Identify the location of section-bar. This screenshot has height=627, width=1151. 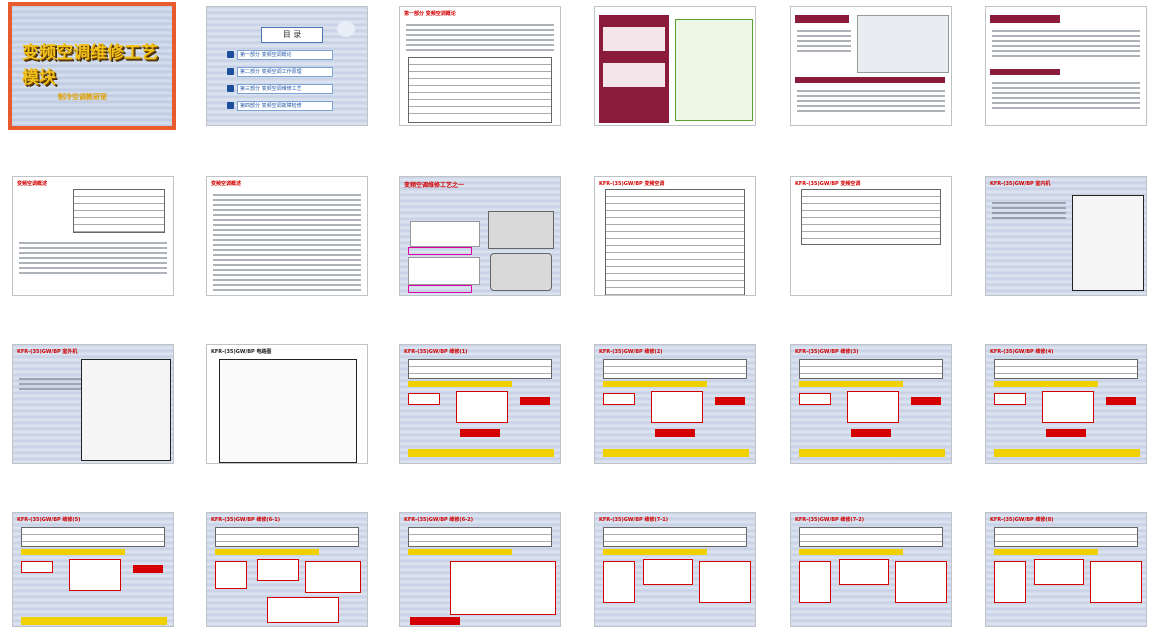
(870, 80).